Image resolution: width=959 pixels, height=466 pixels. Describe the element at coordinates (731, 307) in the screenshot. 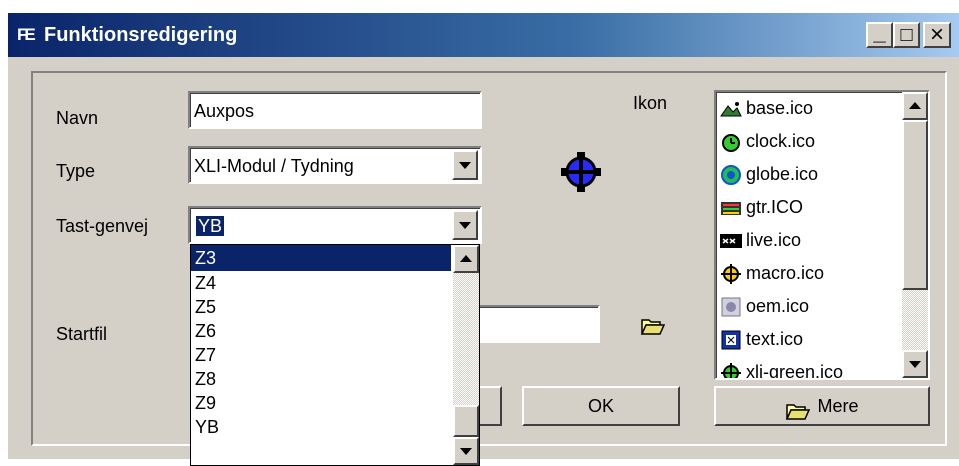

I see `oem-icon` at that location.